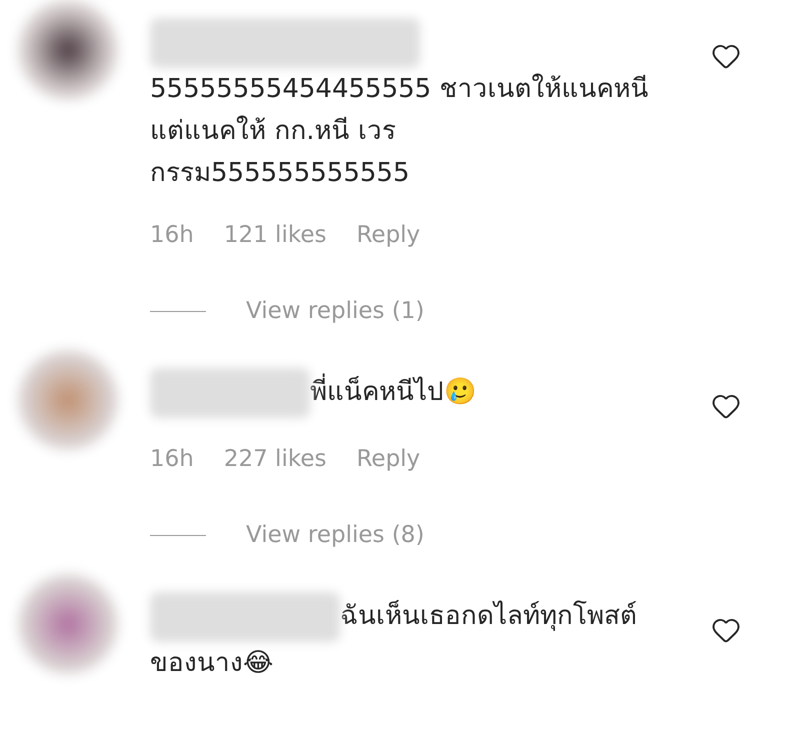 The height and width of the screenshot is (748, 800). What do you see at coordinates (400, 106) in the screenshot?
I see `comment-text: 55555555454455555 ชาวเนตให้แนคหนี แต่แนคให้ กก.หนี เวรกรรม555555555555` at bounding box center [400, 106].